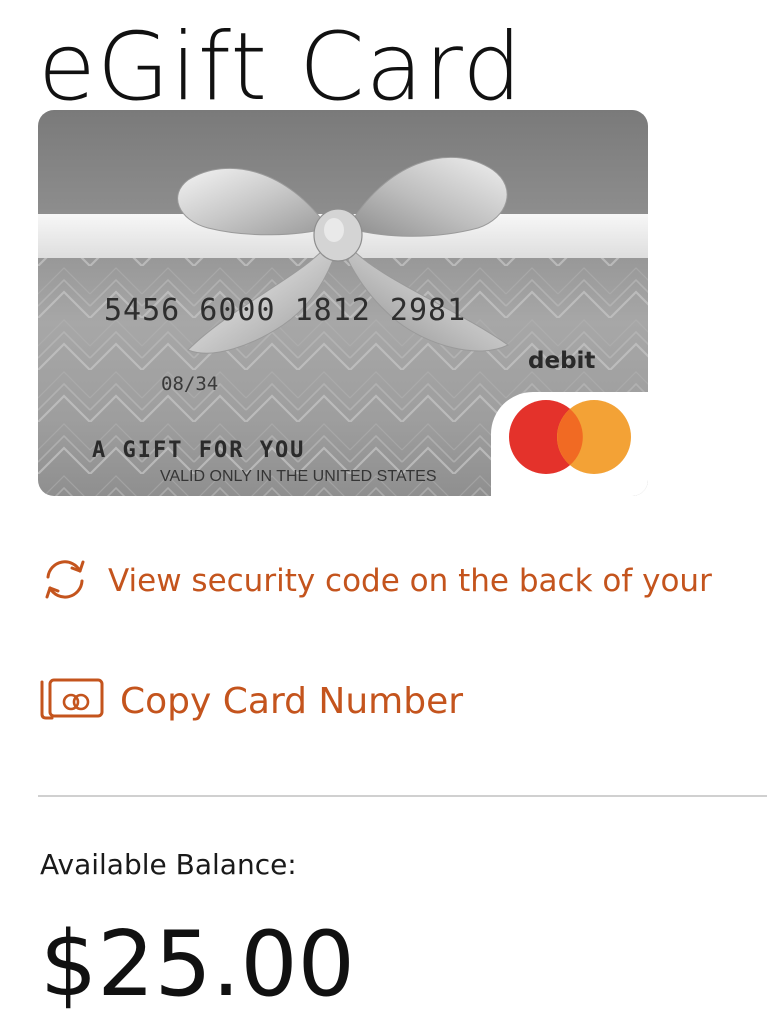 This screenshot has height=1024, width=767. What do you see at coordinates (190, 384) in the screenshot?
I see `card-expiry: 08/34` at bounding box center [190, 384].